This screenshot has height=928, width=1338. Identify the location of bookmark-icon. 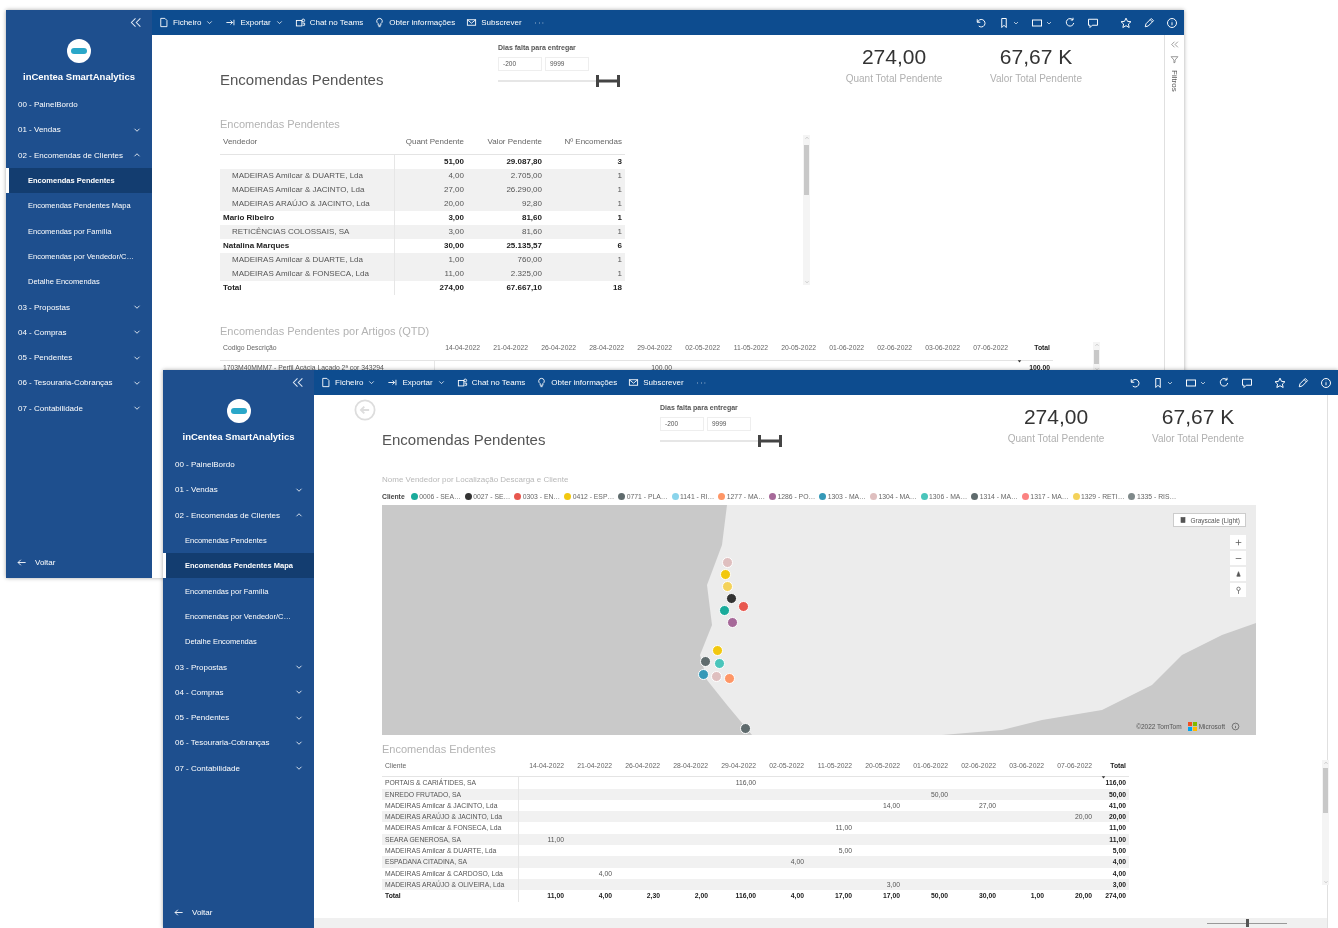
(1158, 382).